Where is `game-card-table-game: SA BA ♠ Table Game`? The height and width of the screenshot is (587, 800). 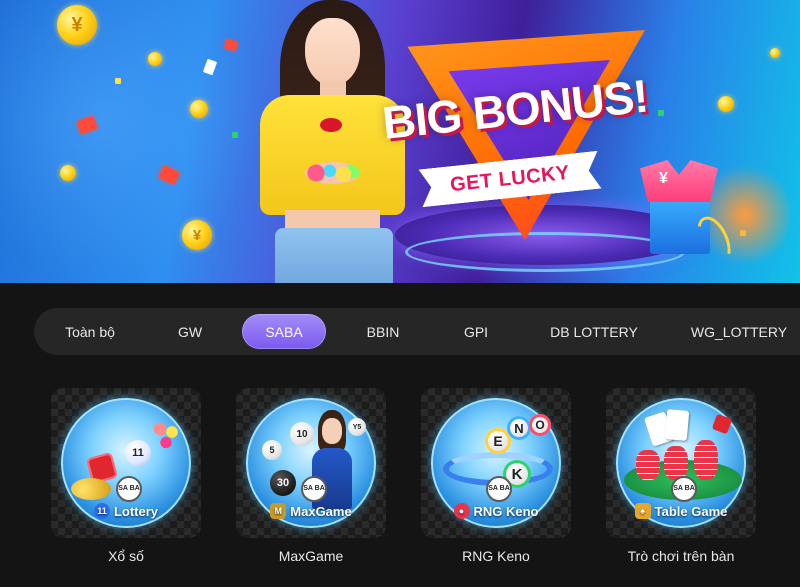 game-card-table-game: SA BA ♠ Table Game is located at coordinates (681, 463).